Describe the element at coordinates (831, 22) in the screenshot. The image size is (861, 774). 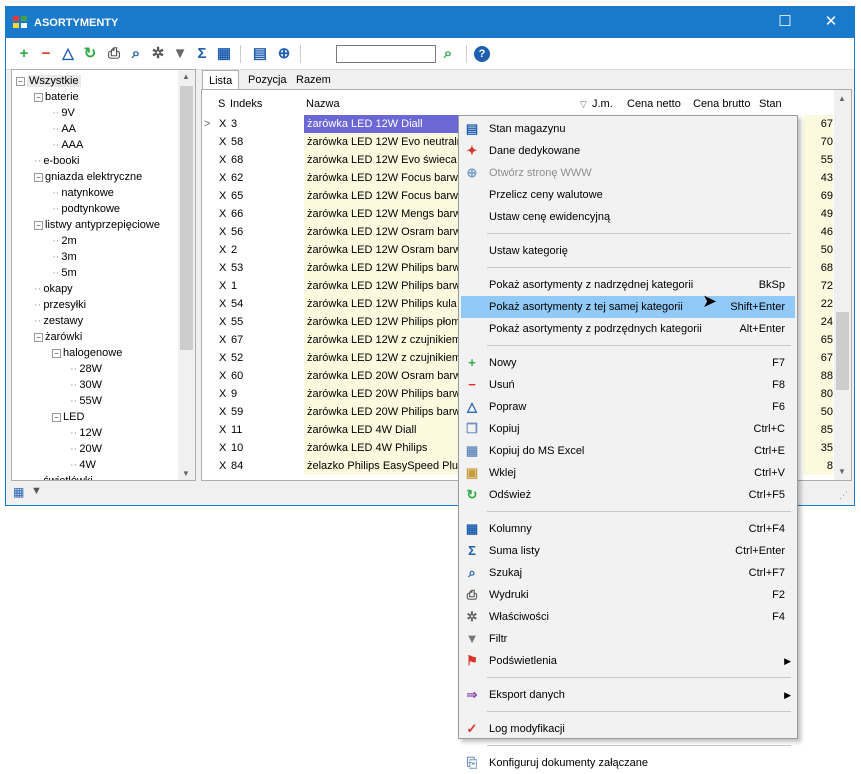
I see `close-icon: ✕` at that location.